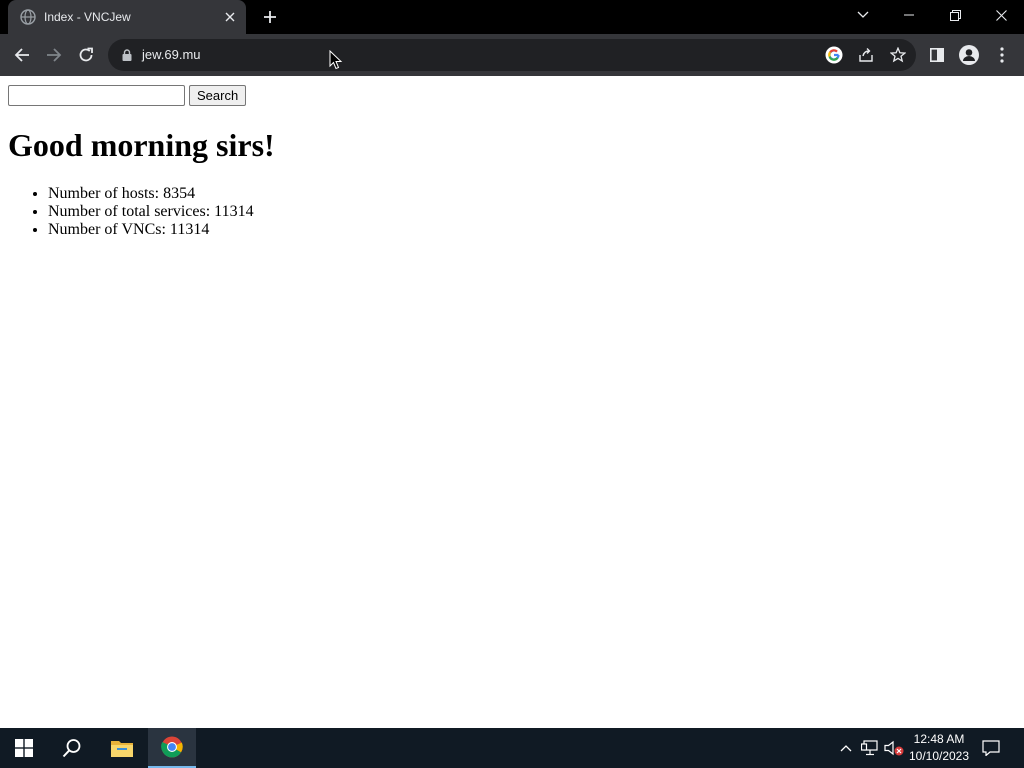 This screenshot has height=768, width=1024. I want to click on file-explorer-icon, so click(122, 749).